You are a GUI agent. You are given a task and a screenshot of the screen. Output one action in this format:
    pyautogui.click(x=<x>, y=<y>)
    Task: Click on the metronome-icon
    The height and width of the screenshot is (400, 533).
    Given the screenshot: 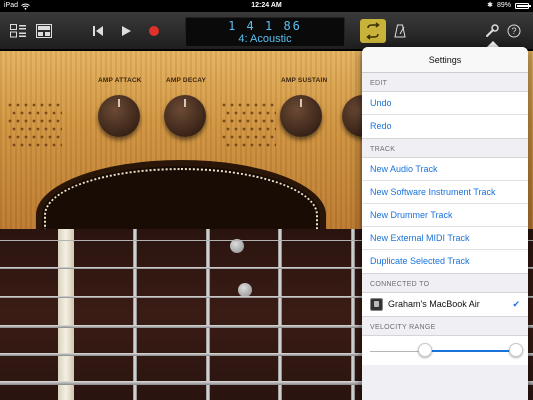 What is the action you would take?
    pyautogui.click(x=400, y=31)
    